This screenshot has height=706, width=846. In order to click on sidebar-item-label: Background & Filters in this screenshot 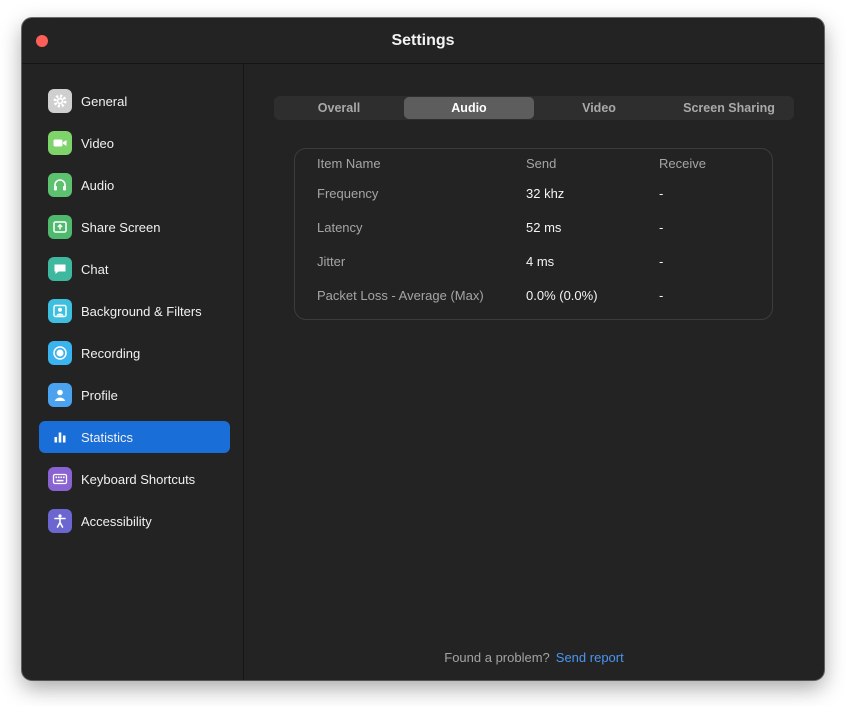, I will do `click(141, 311)`.